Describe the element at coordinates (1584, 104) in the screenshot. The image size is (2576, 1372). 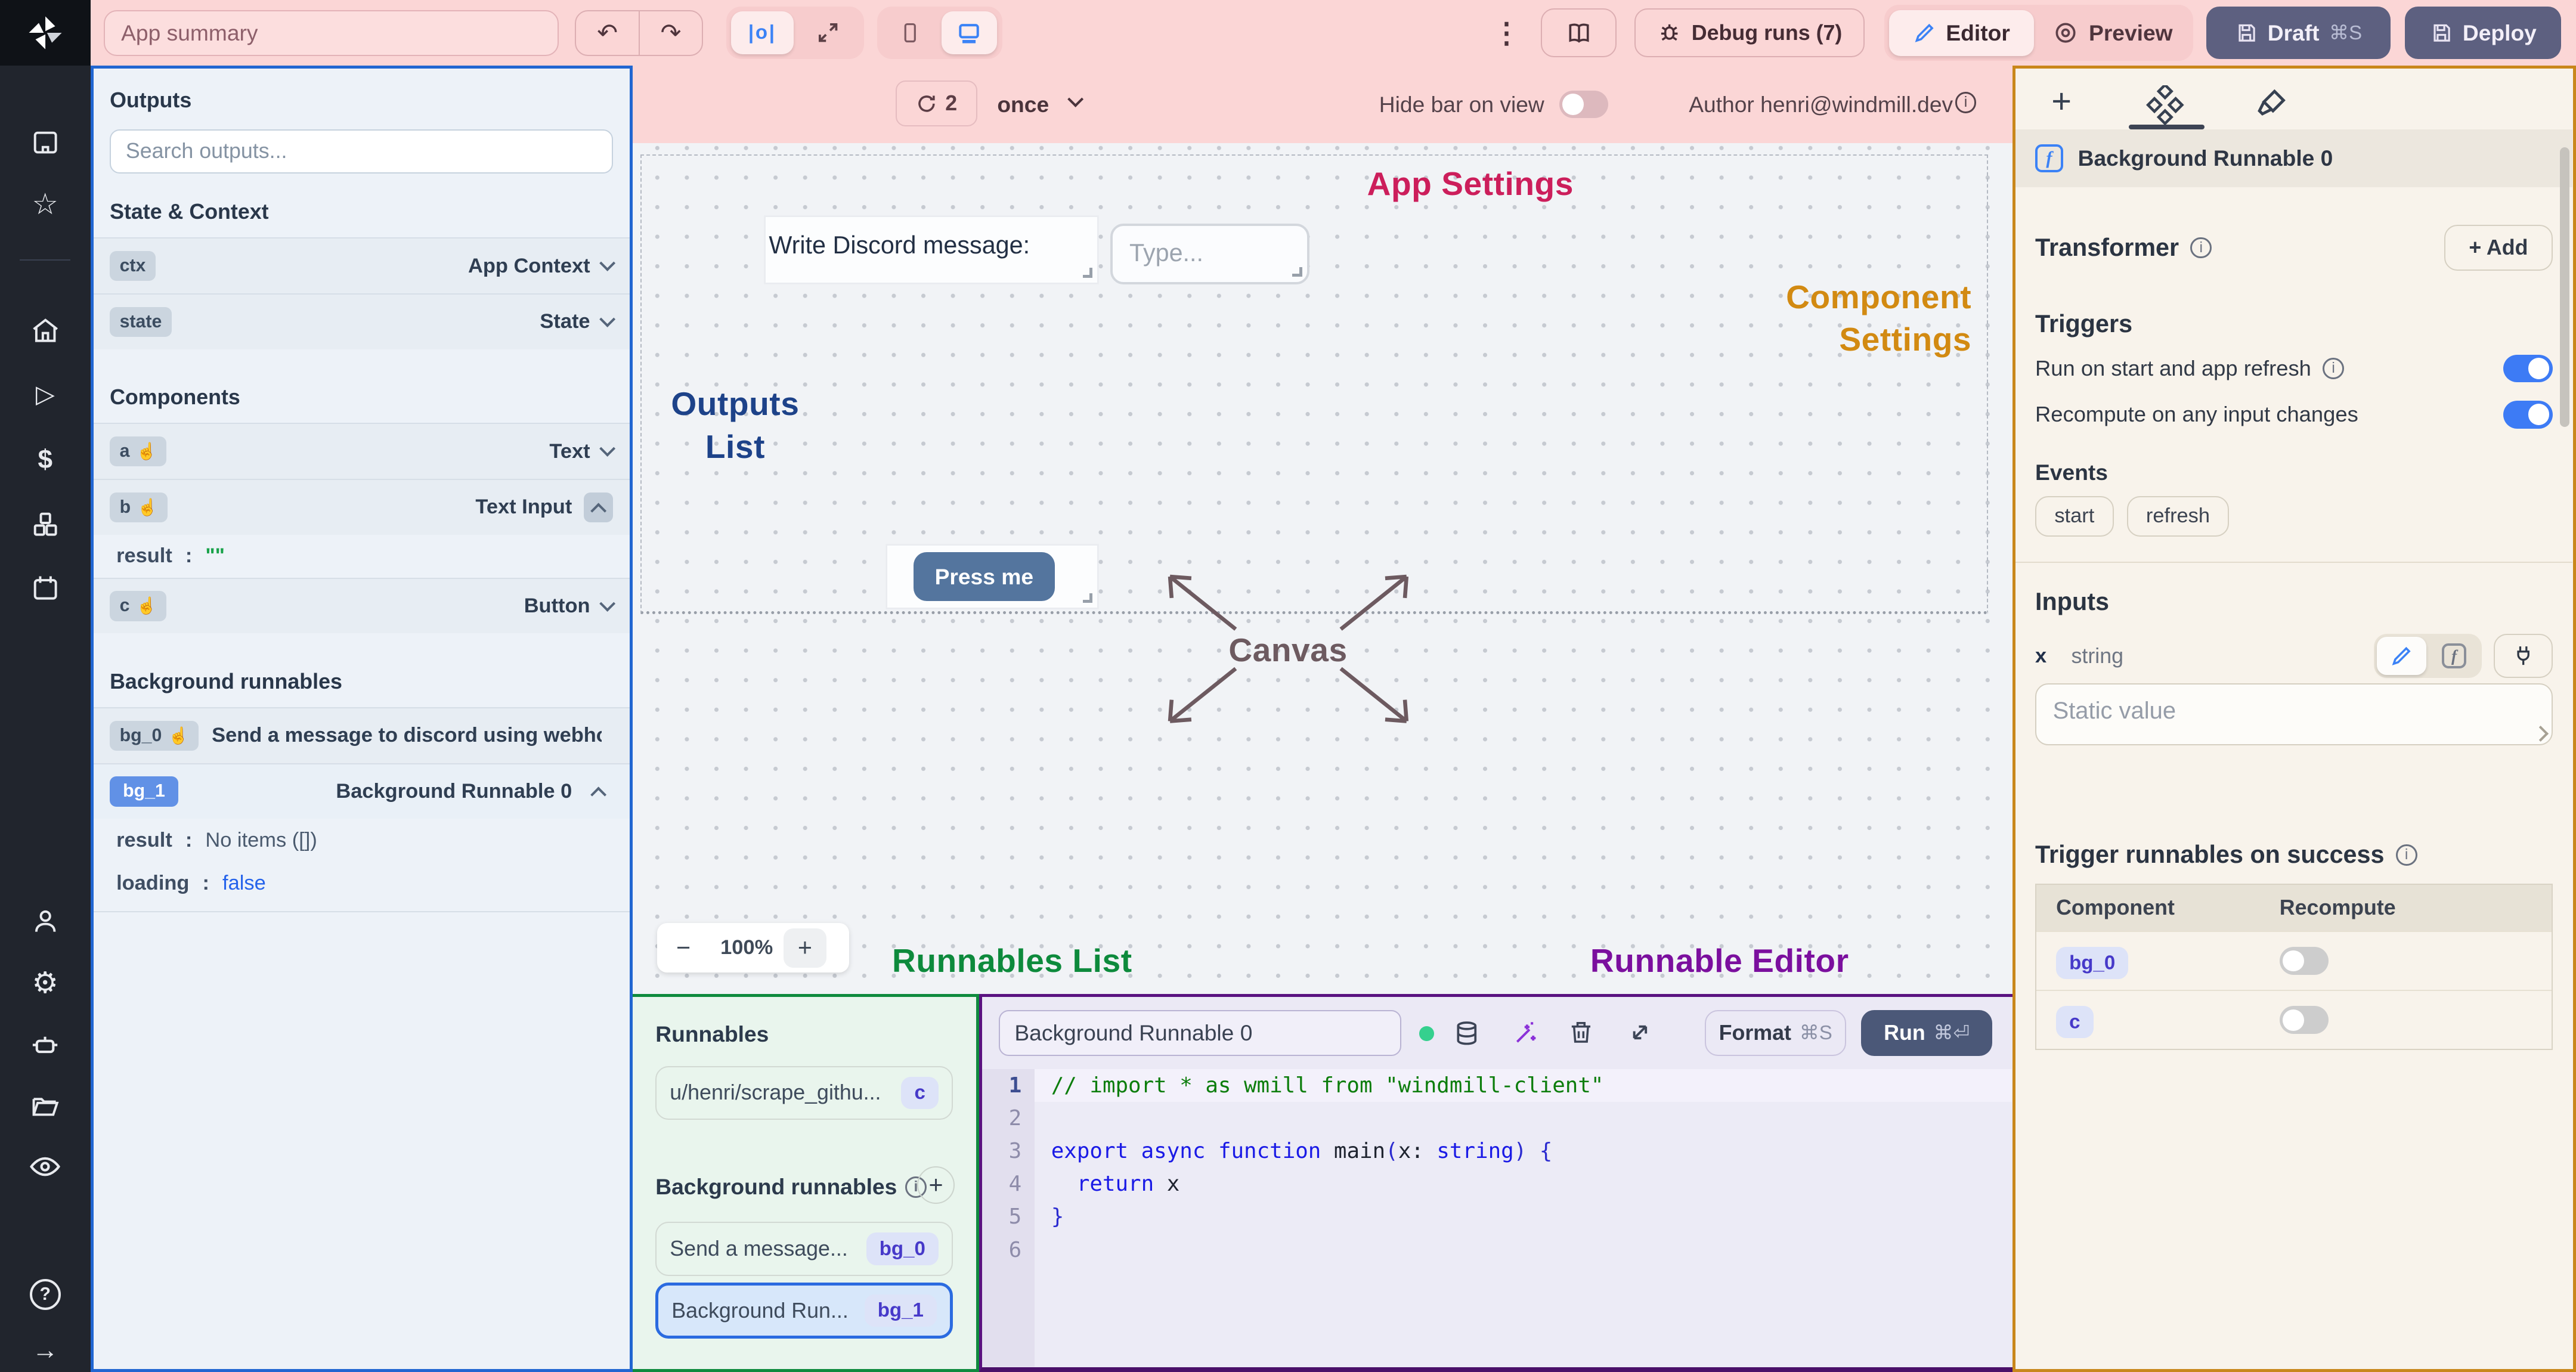
I see `hide-bar-toggle` at that location.